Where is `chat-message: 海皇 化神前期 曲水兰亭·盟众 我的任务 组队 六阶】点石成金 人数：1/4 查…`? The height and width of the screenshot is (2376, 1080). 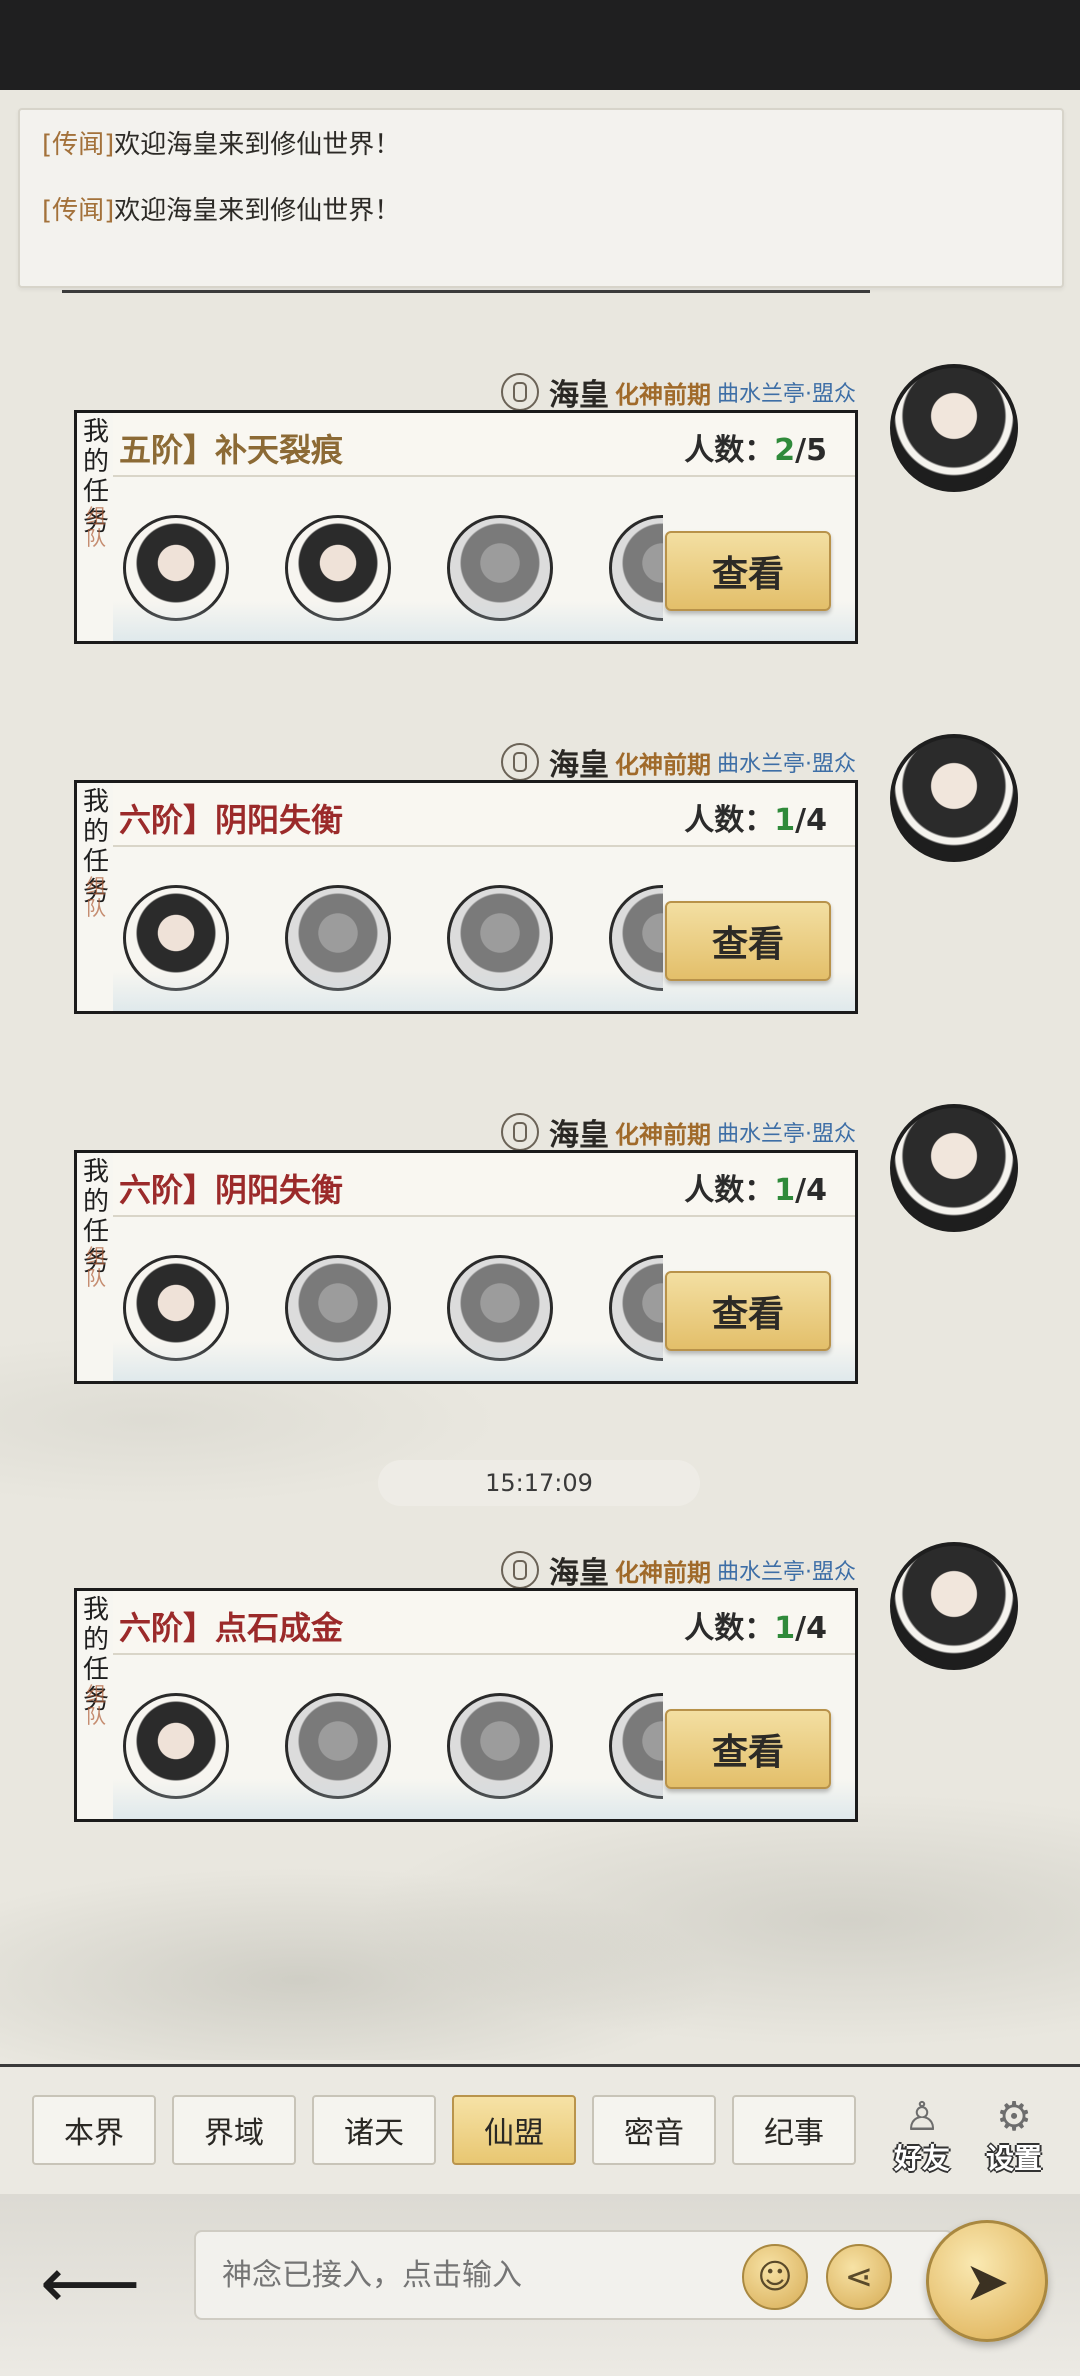 chat-message: 海皇 化神前期 曲水兰亭·盟众 我的任务 组队 六阶】点石成金 人数：1/4 查… is located at coordinates (540, 1696).